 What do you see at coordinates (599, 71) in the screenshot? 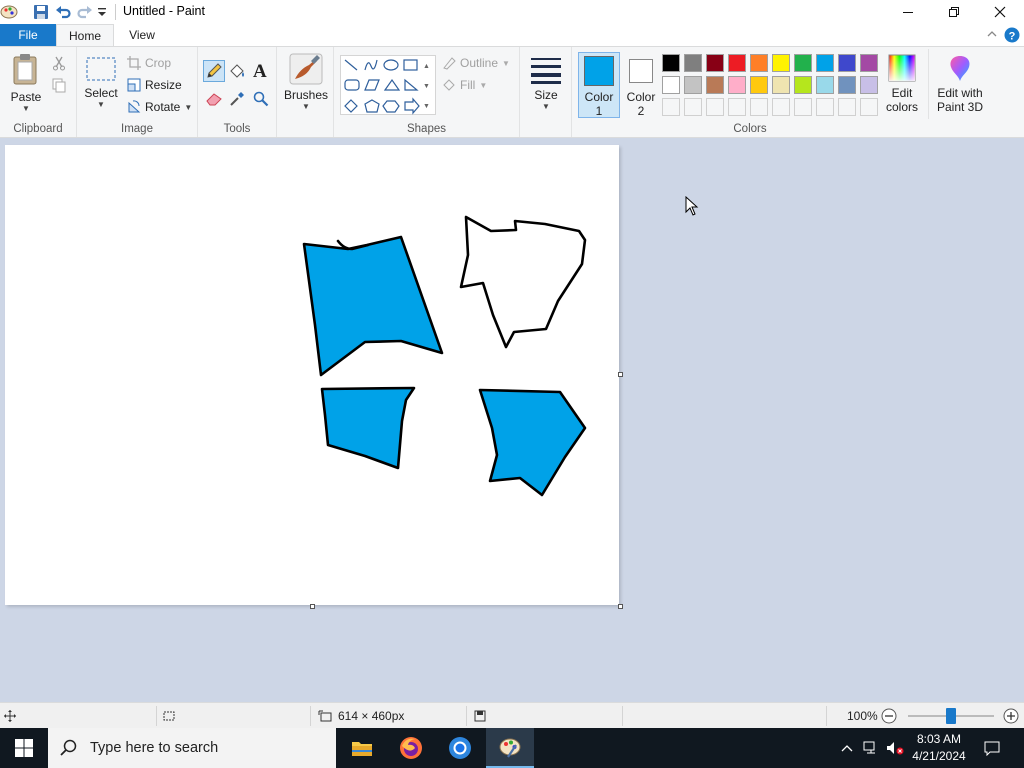
I see `color1-swatch` at bounding box center [599, 71].